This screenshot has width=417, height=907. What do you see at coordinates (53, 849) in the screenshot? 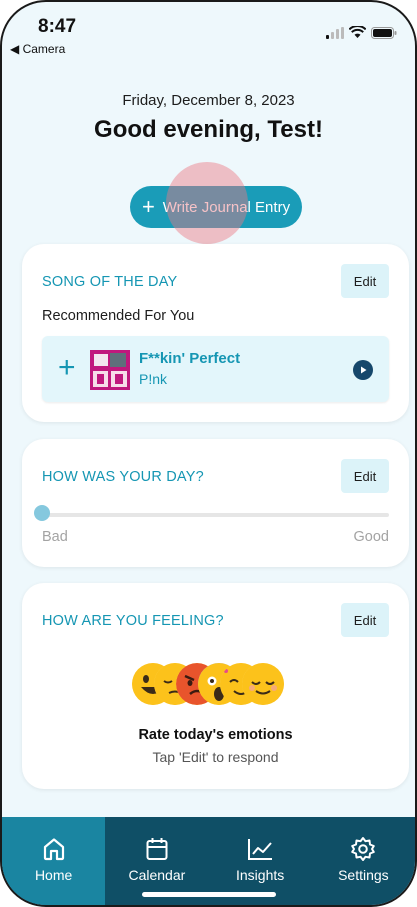
I see `home-icon` at bounding box center [53, 849].